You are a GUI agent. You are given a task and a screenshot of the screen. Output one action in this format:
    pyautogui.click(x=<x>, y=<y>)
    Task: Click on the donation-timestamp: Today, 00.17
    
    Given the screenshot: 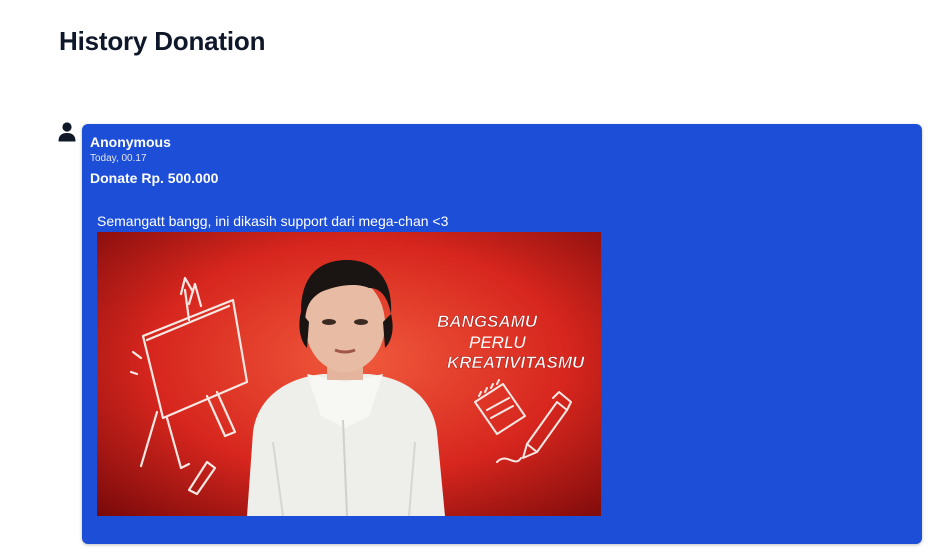 What is the action you would take?
    pyautogui.click(x=118, y=158)
    